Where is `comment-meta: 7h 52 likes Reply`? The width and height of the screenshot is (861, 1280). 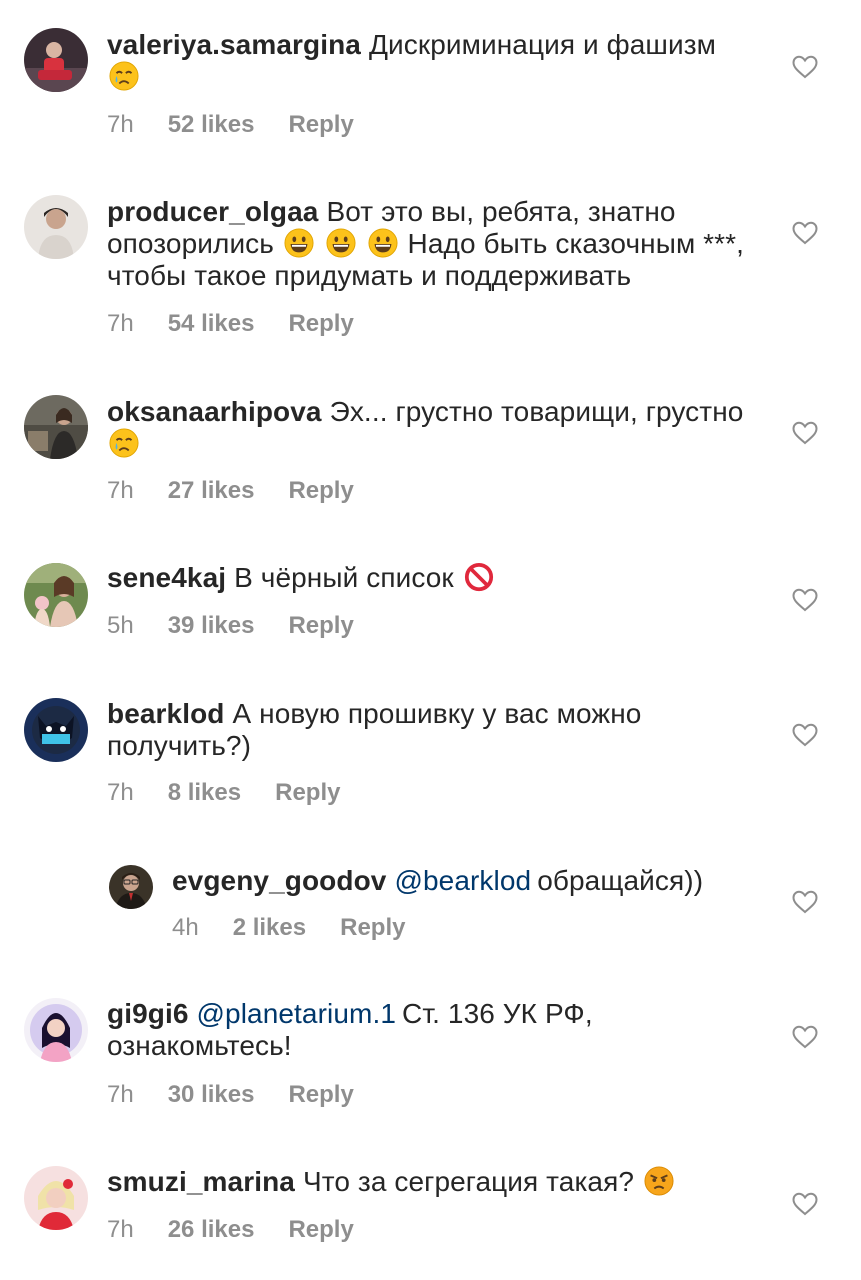
comment-meta: 7h 52 likes Reply is located at coordinates (230, 125).